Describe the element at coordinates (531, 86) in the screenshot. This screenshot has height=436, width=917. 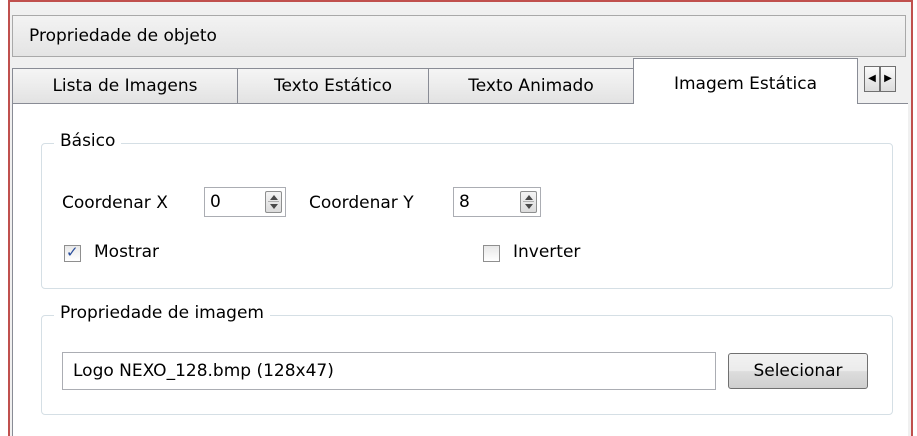
I see `tab-texto-animado: Texto Animado` at that location.